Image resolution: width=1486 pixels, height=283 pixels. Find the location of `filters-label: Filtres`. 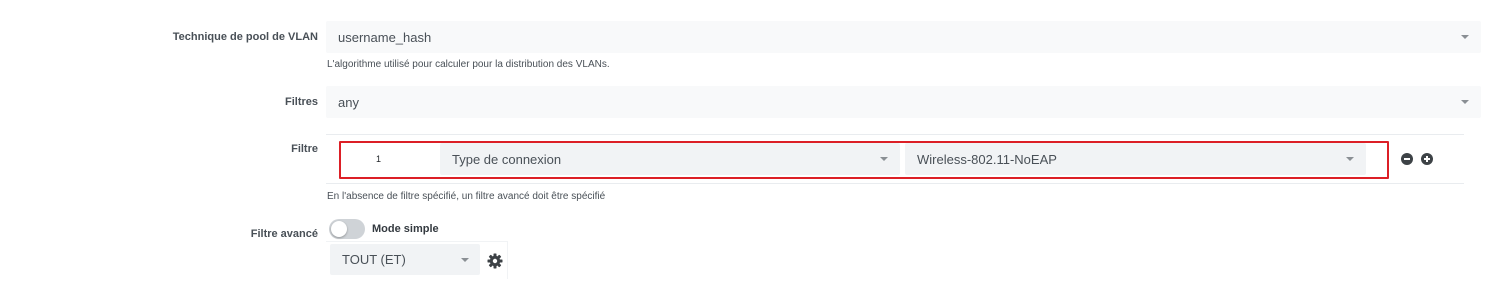

filters-label: Filtres is located at coordinates (301, 102).